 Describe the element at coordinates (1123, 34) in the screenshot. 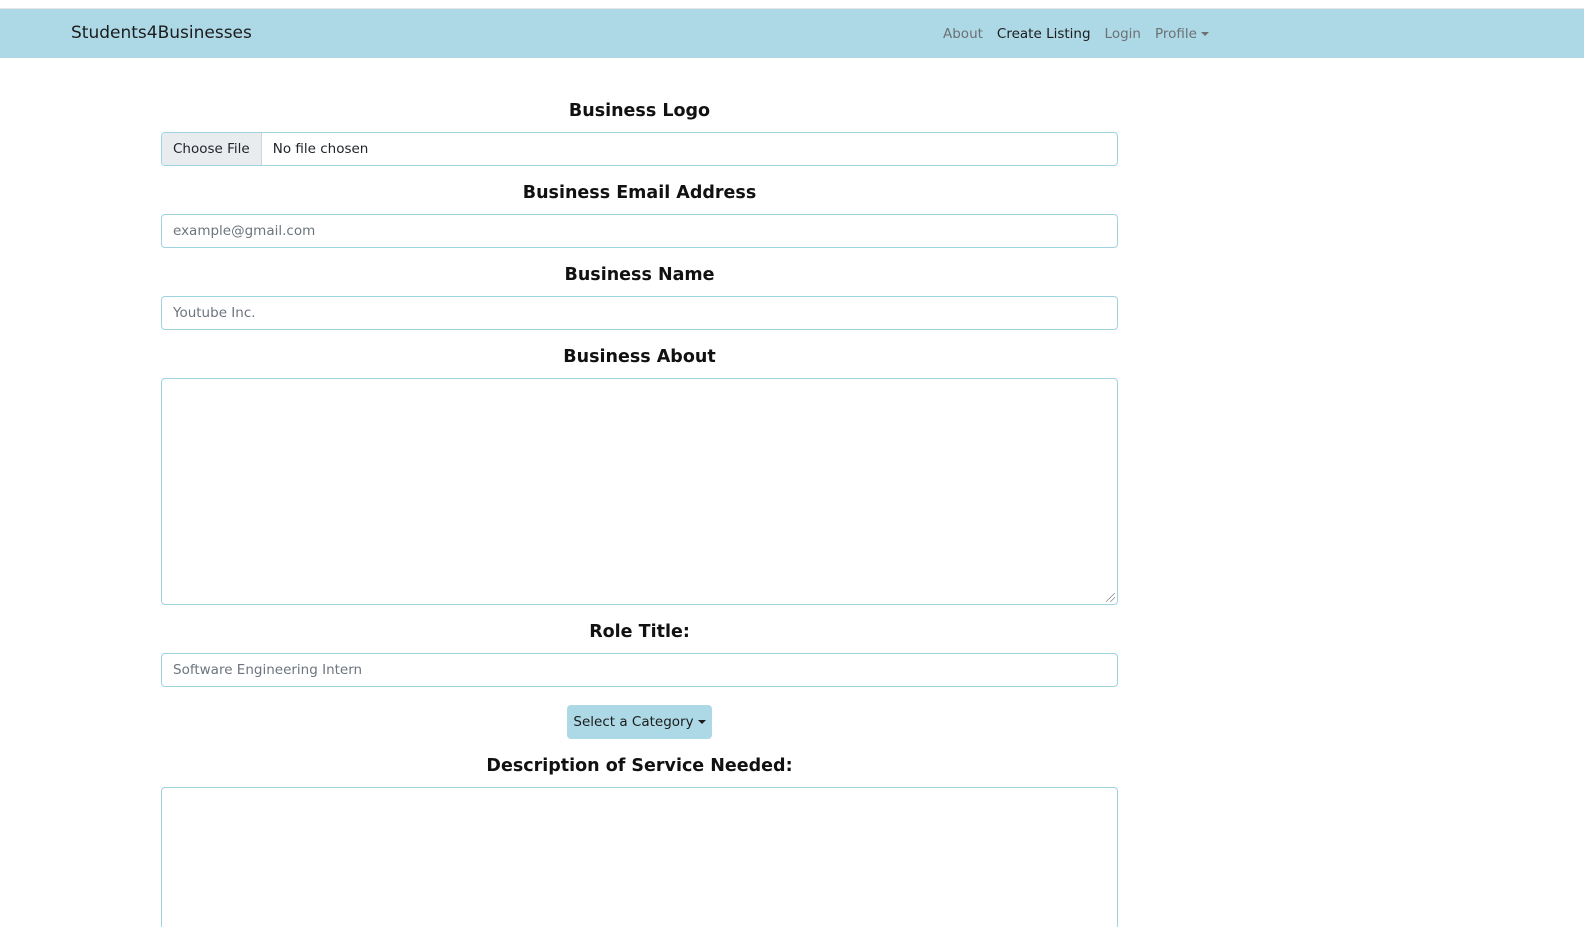

I see `nav-link-login: Login` at that location.